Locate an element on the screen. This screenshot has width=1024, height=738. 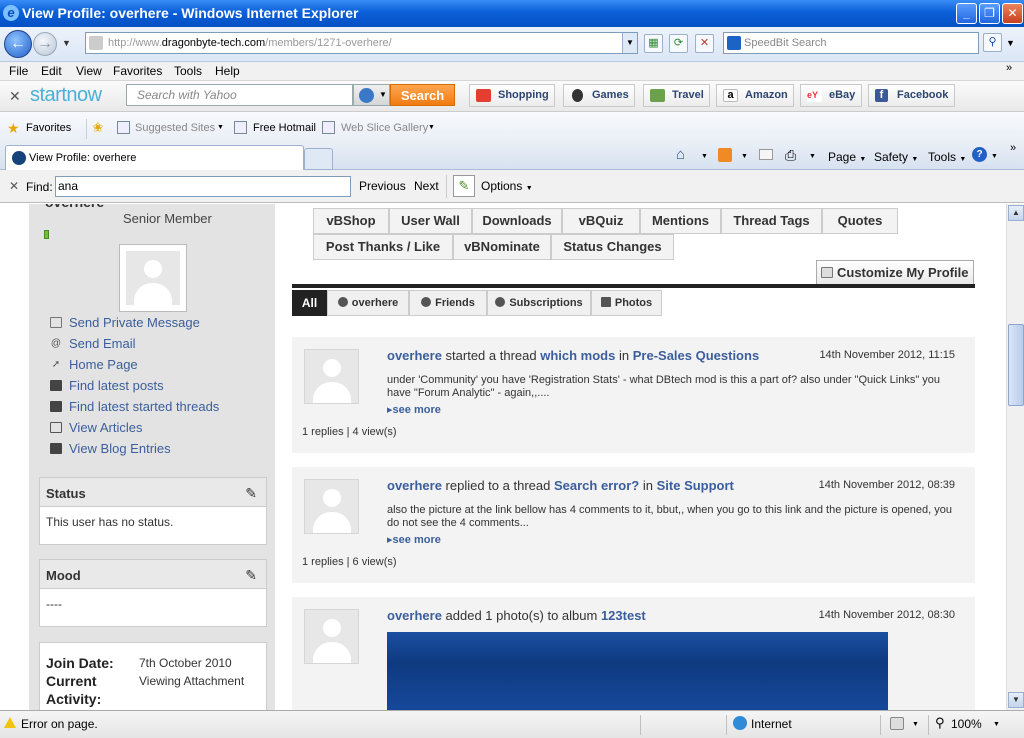
tab-user-wall: User Wall is located at coordinates (430, 221).